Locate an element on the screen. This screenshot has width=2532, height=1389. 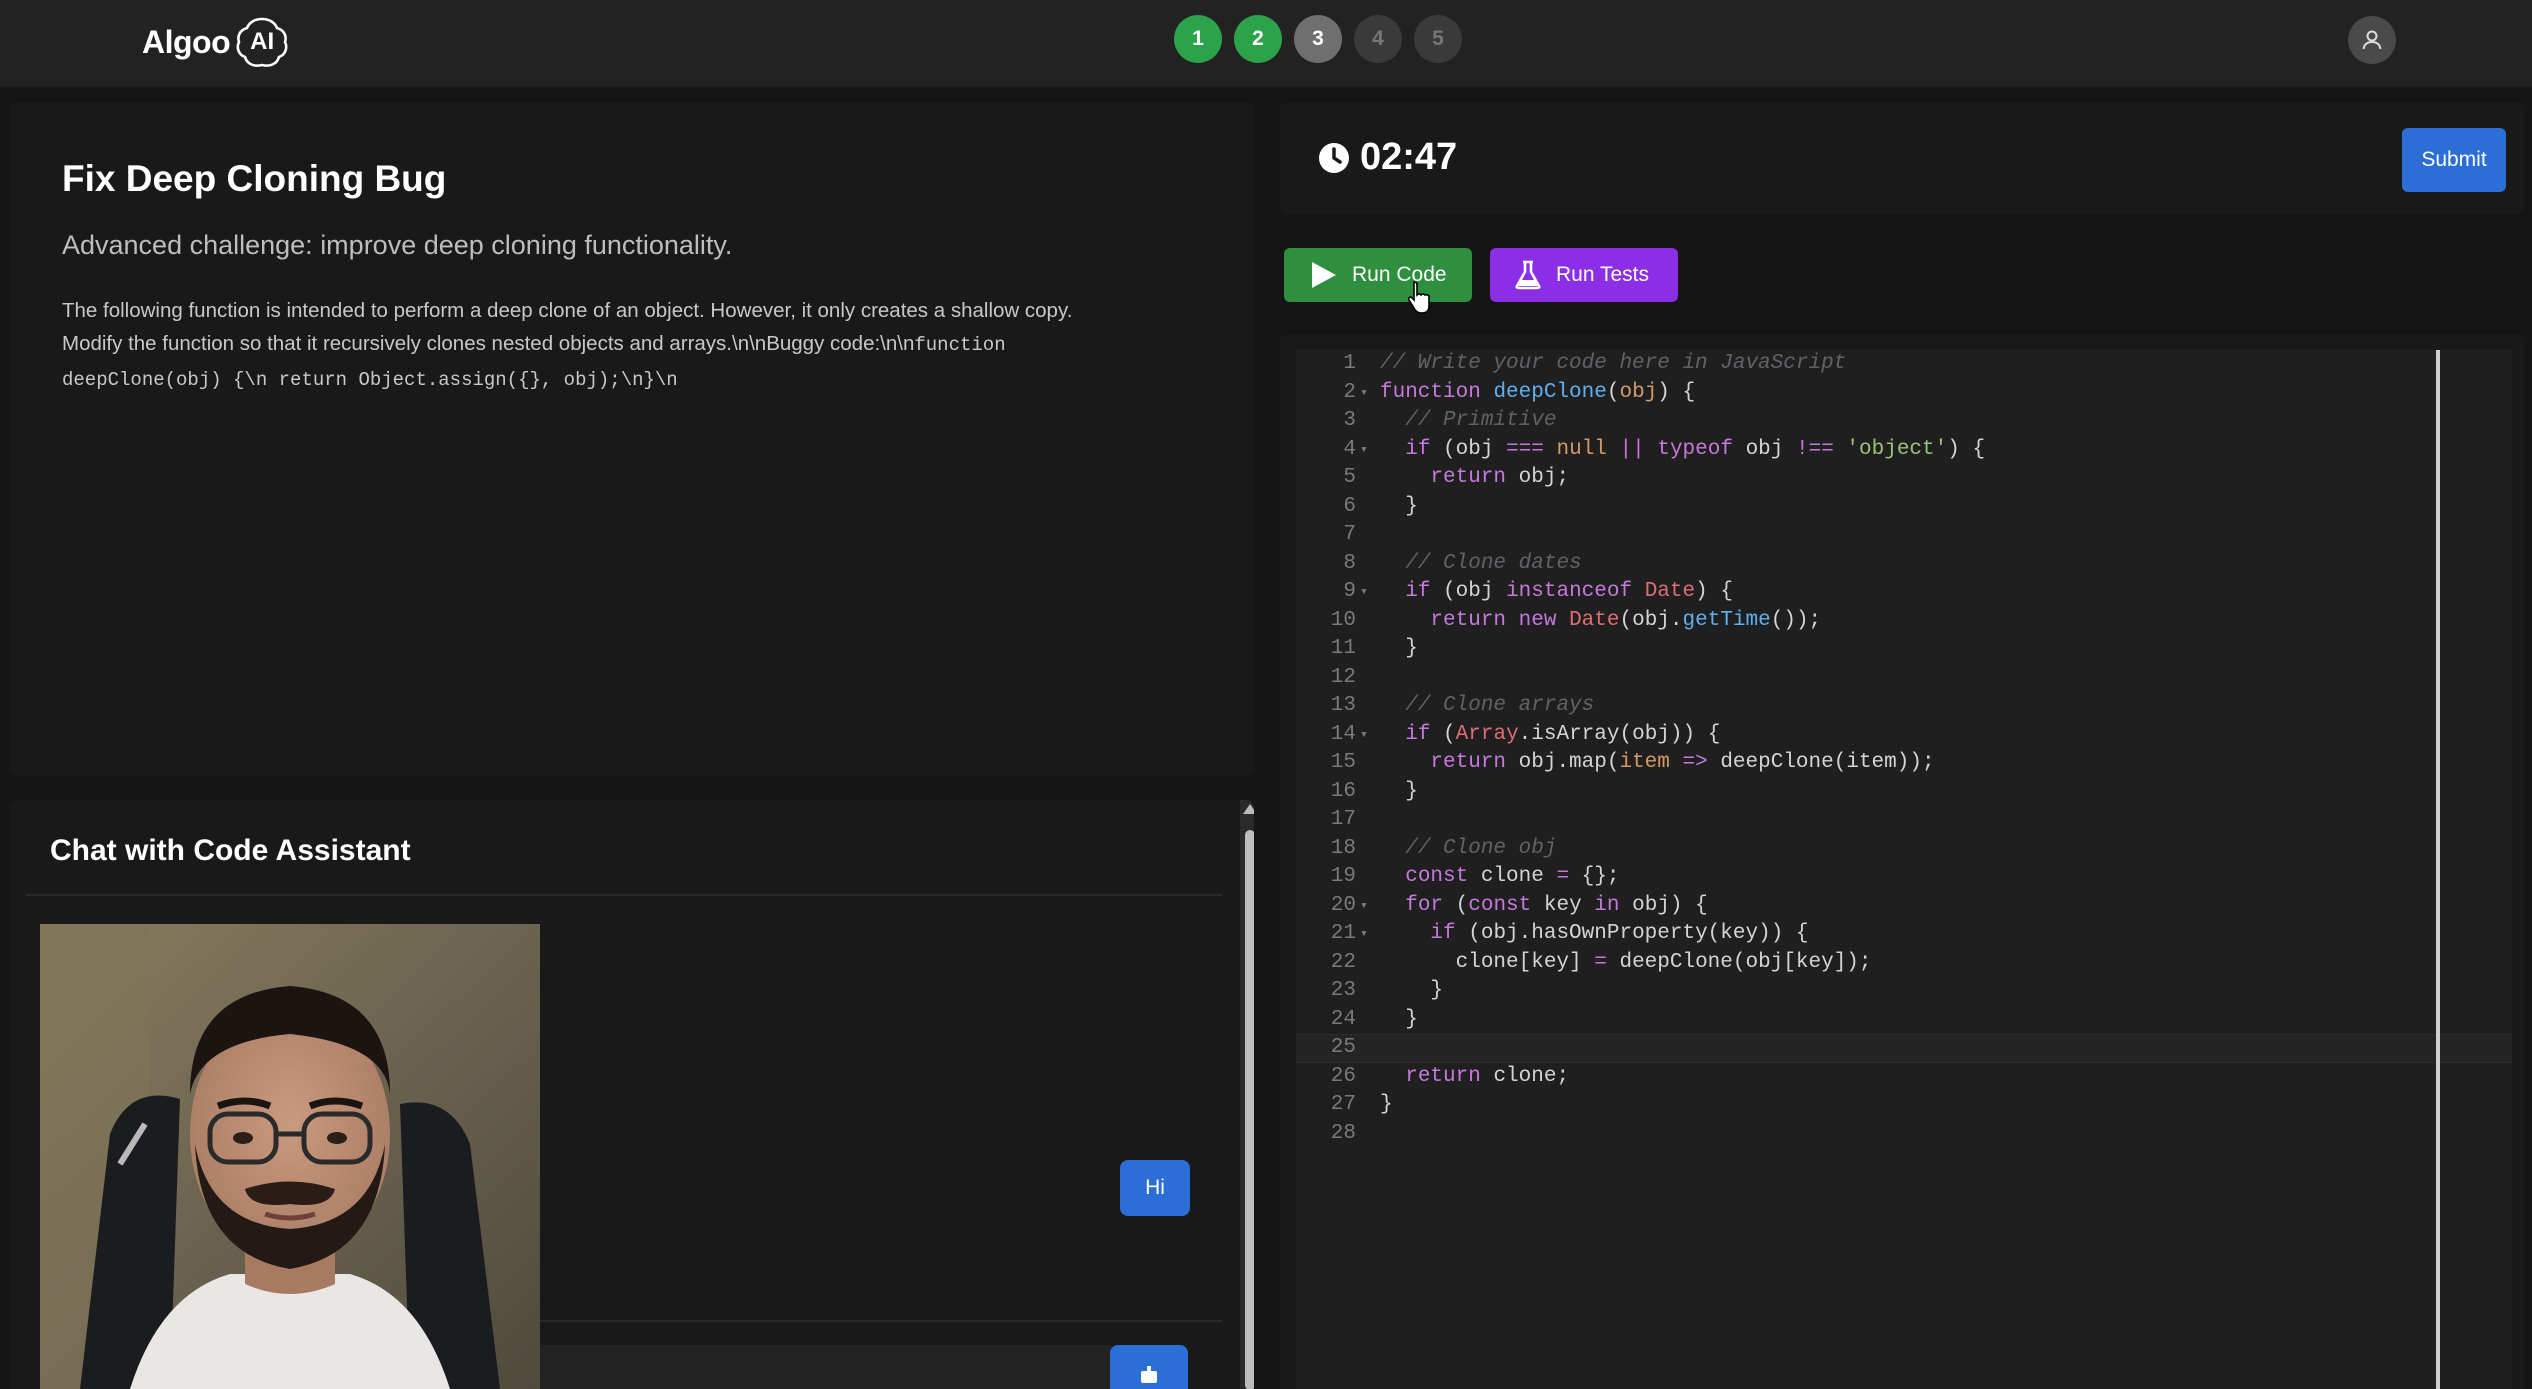
chat-scrollbar is located at coordinates (1247, 1094).